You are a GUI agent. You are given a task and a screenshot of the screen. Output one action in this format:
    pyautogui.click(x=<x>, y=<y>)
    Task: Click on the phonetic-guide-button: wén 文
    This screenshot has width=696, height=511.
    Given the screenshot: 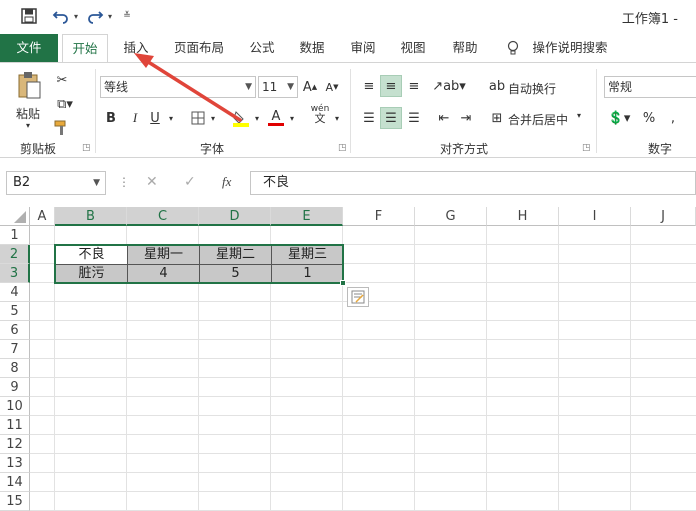 What is the action you would take?
    pyautogui.click(x=320, y=114)
    